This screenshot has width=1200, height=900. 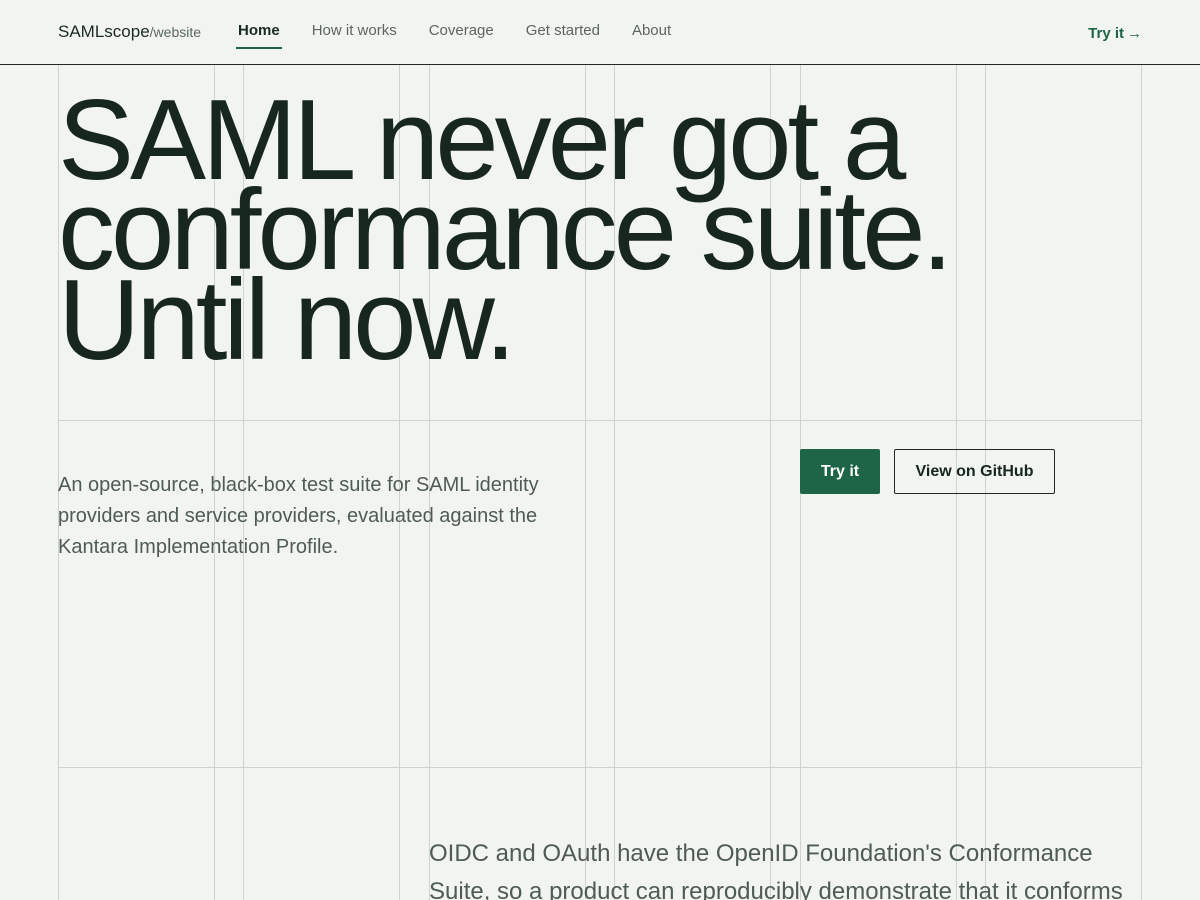 What do you see at coordinates (651, 35) in the screenshot?
I see `nav-item-about: About` at bounding box center [651, 35].